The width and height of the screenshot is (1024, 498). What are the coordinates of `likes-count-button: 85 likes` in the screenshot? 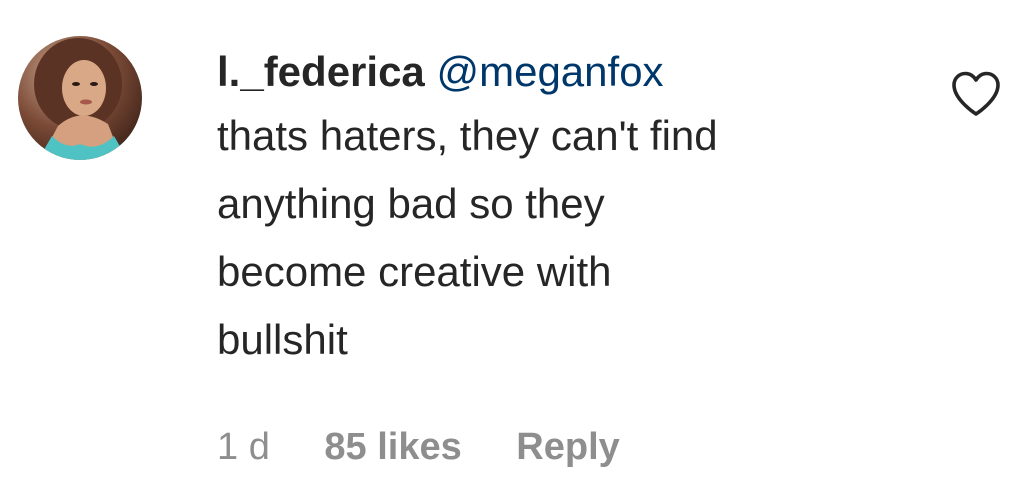 It's located at (392, 447).